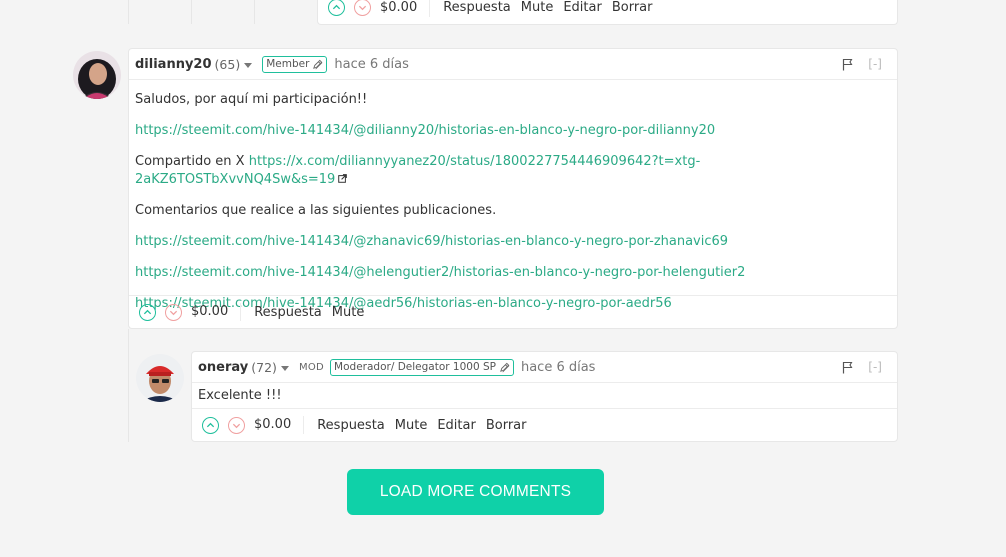  What do you see at coordinates (190, 161) in the screenshot?
I see `shared-label: Compartido en X` at bounding box center [190, 161].